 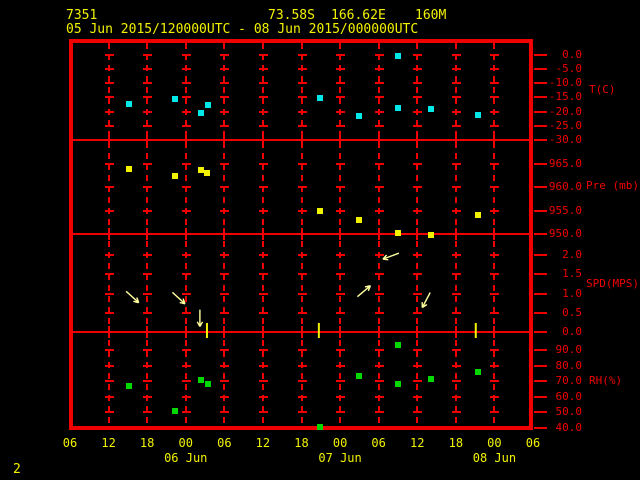 I want to click on page-number: 2, so click(x=17, y=469).